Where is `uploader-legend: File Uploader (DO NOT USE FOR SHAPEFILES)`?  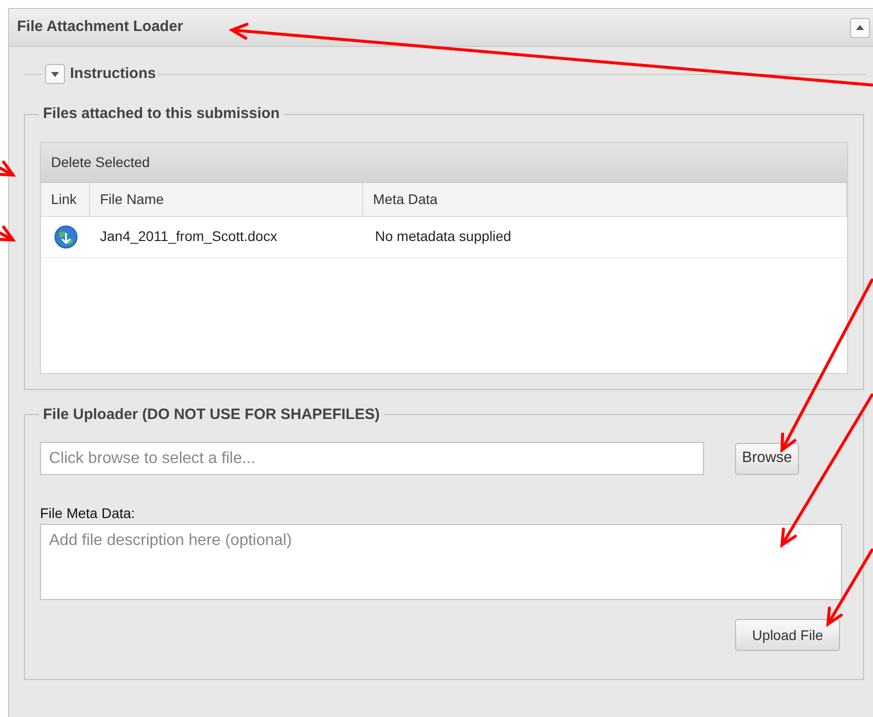
uploader-legend: File Uploader (DO NOT USE FOR SHAPEFILES) is located at coordinates (211, 415).